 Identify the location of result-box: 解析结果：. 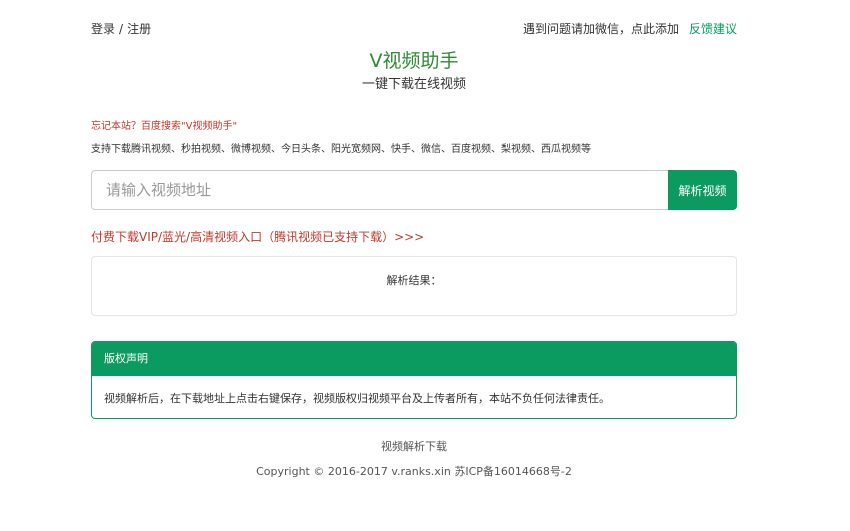
(414, 286).